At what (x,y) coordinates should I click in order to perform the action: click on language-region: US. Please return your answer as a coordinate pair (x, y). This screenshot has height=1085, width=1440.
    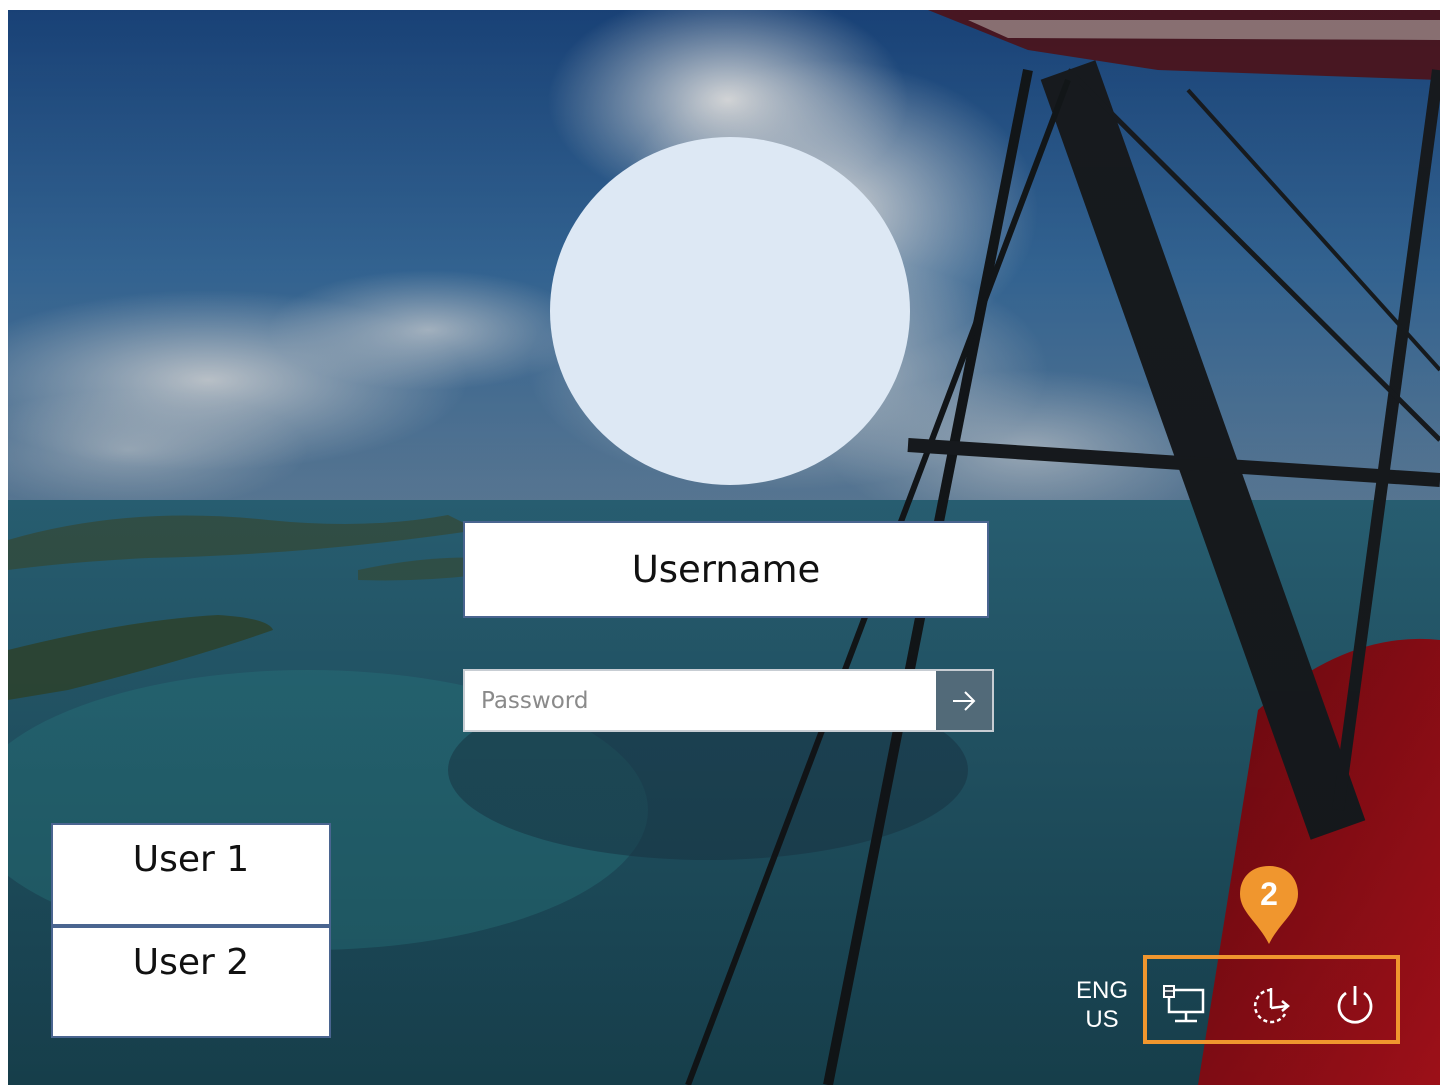
    Looking at the image, I should click on (1102, 1019).